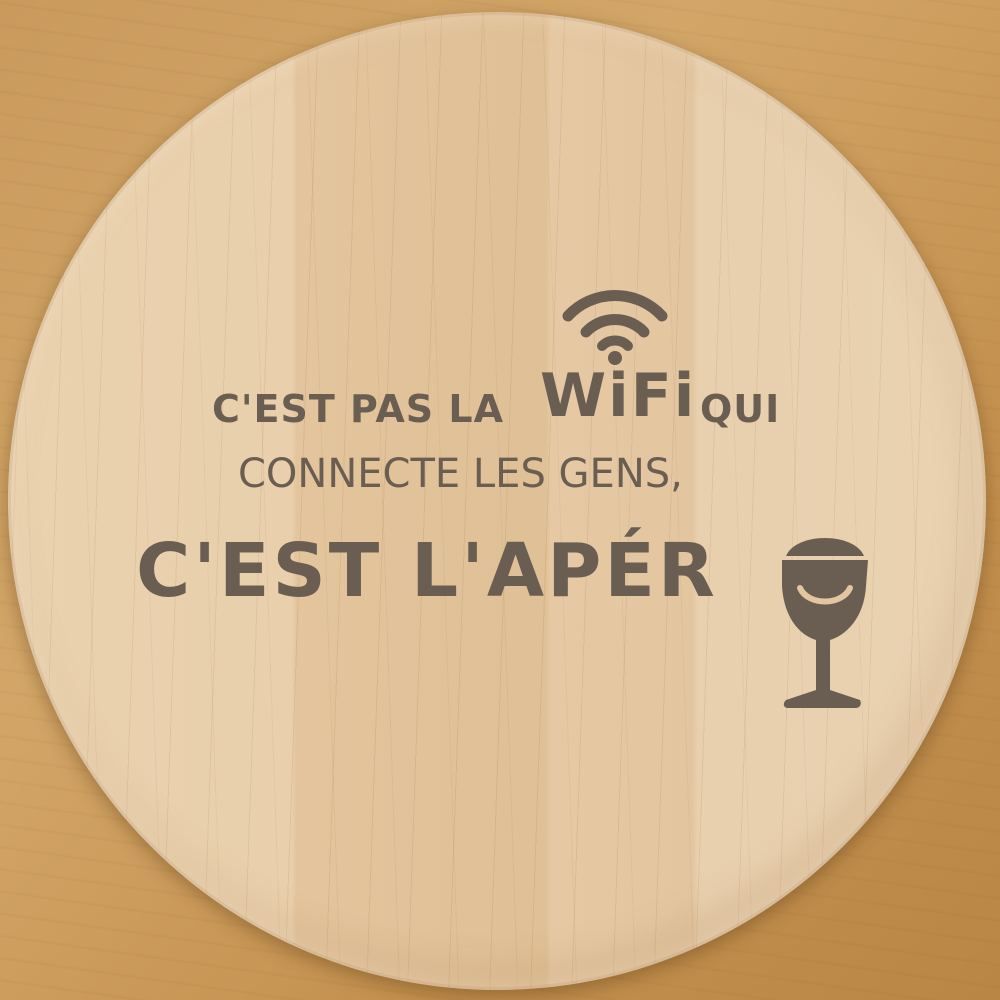 Image resolution: width=1000 pixels, height=1000 pixels. Describe the element at coordinates (740, 409) in the screenshot. I see `line1-end: QUI` at that location.